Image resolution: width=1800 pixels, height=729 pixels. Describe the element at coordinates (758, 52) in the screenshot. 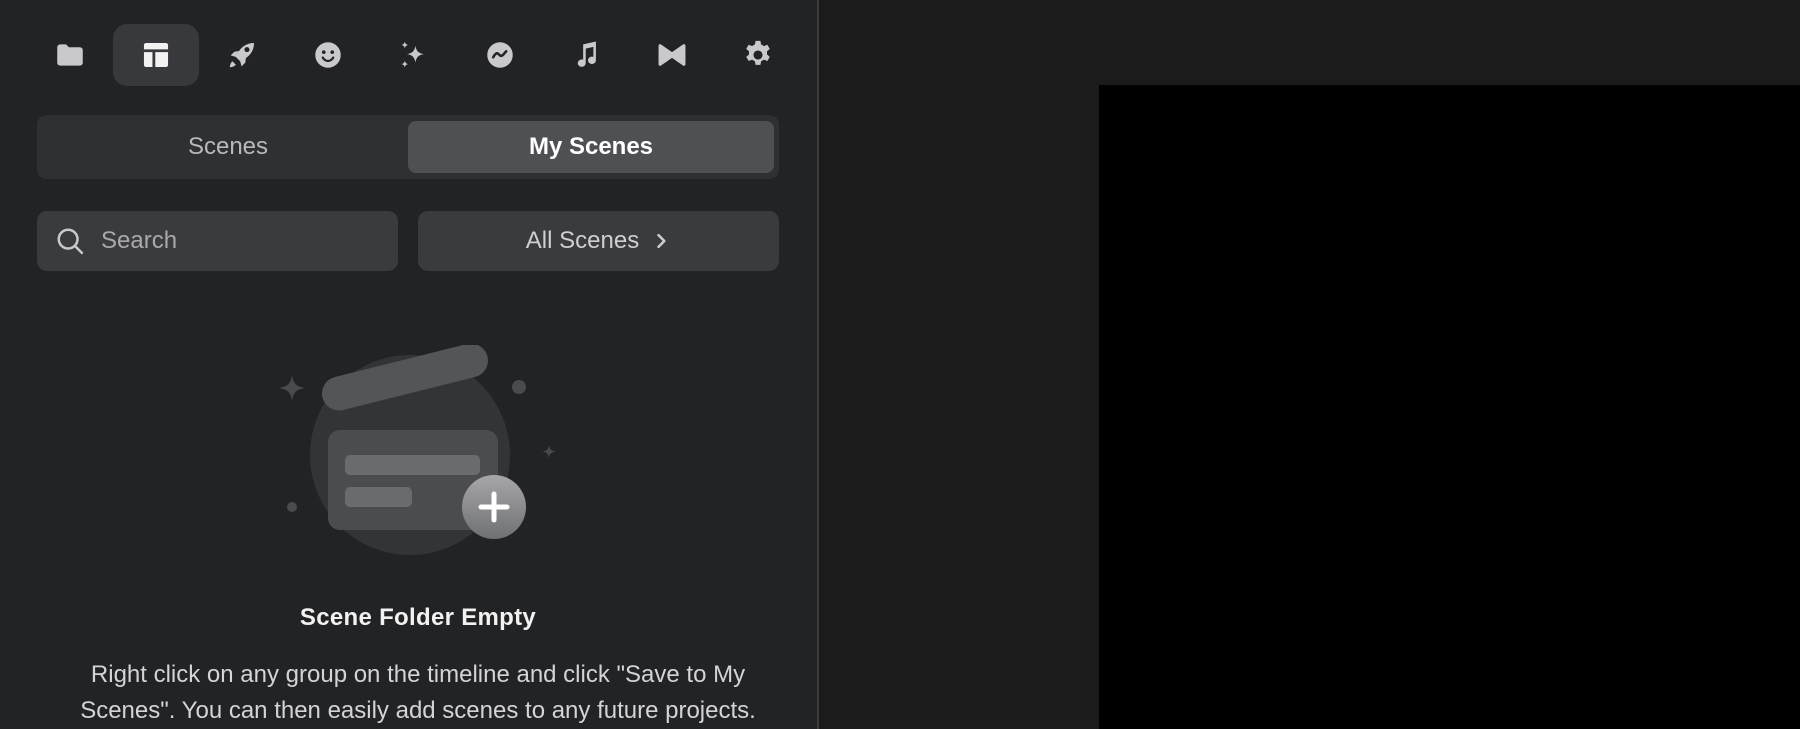

I see `gear-icon` at that location.